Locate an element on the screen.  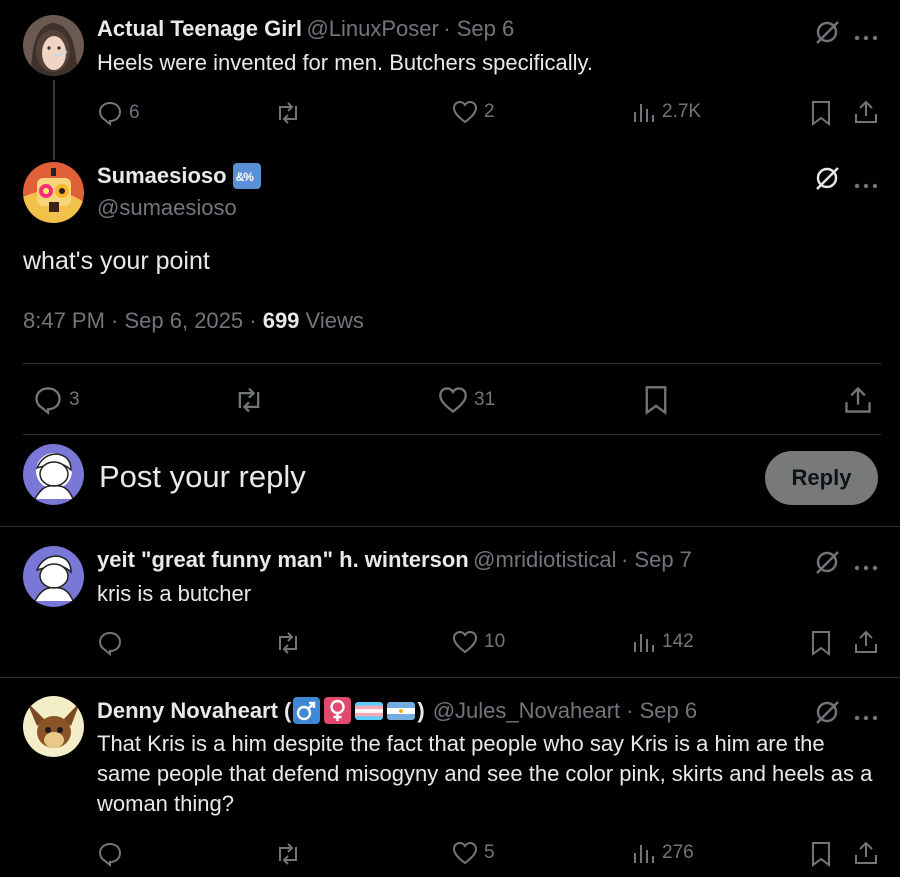
author-name: Actual Teenage Girl is located at coordinates (199, 28).